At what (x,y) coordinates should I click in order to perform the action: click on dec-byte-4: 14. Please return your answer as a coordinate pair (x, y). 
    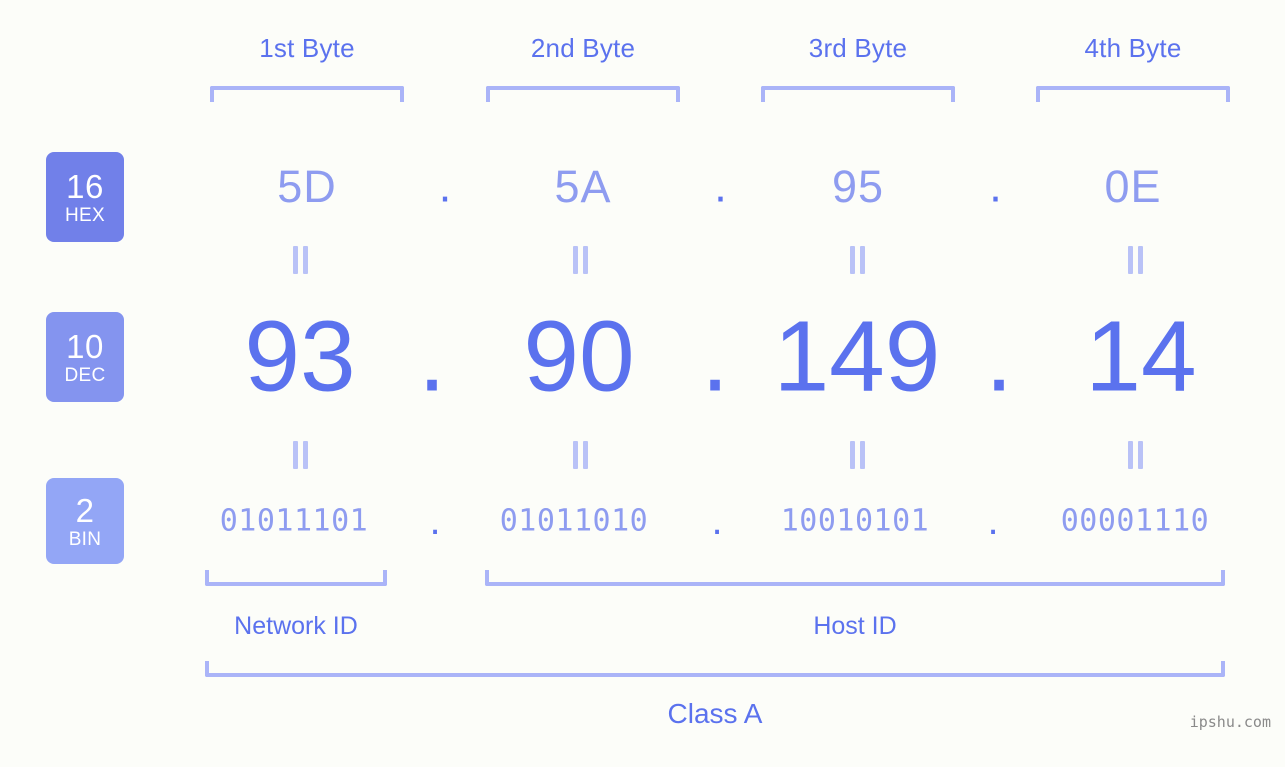
    Looking at the image, I should click on (1141, 356).